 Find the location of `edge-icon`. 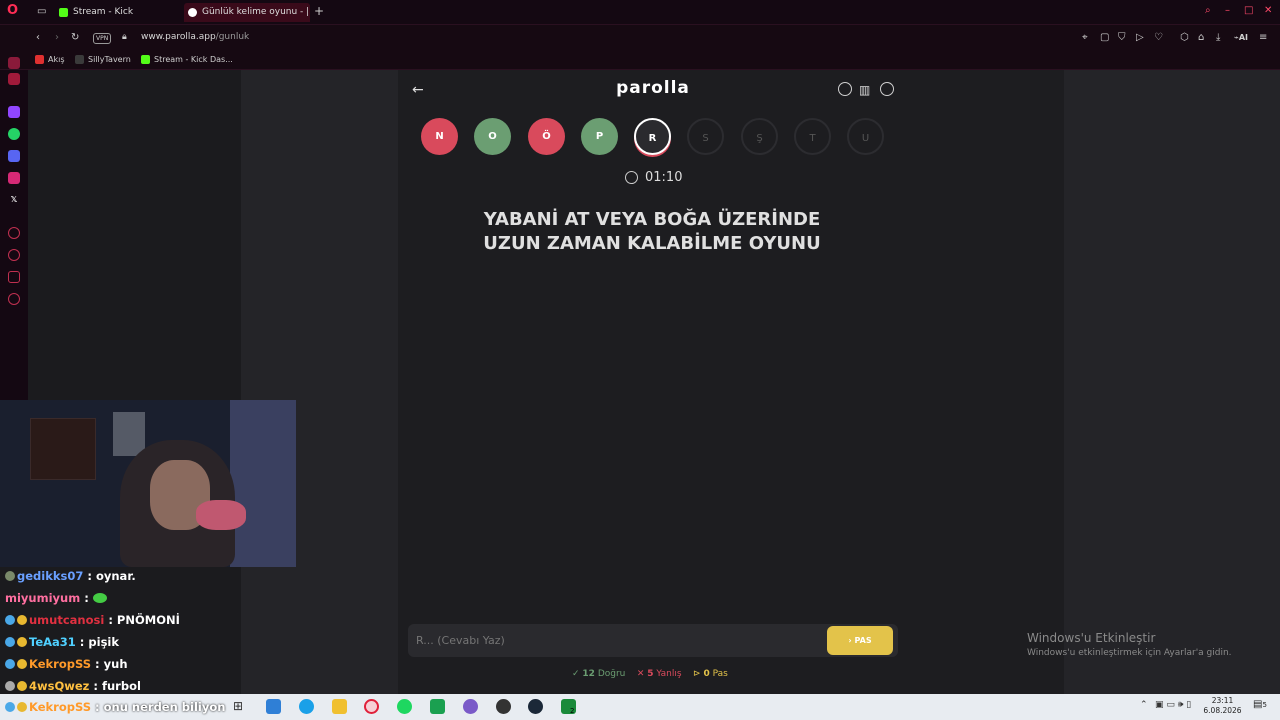

edge-icon is located at coordinates (306, 706).